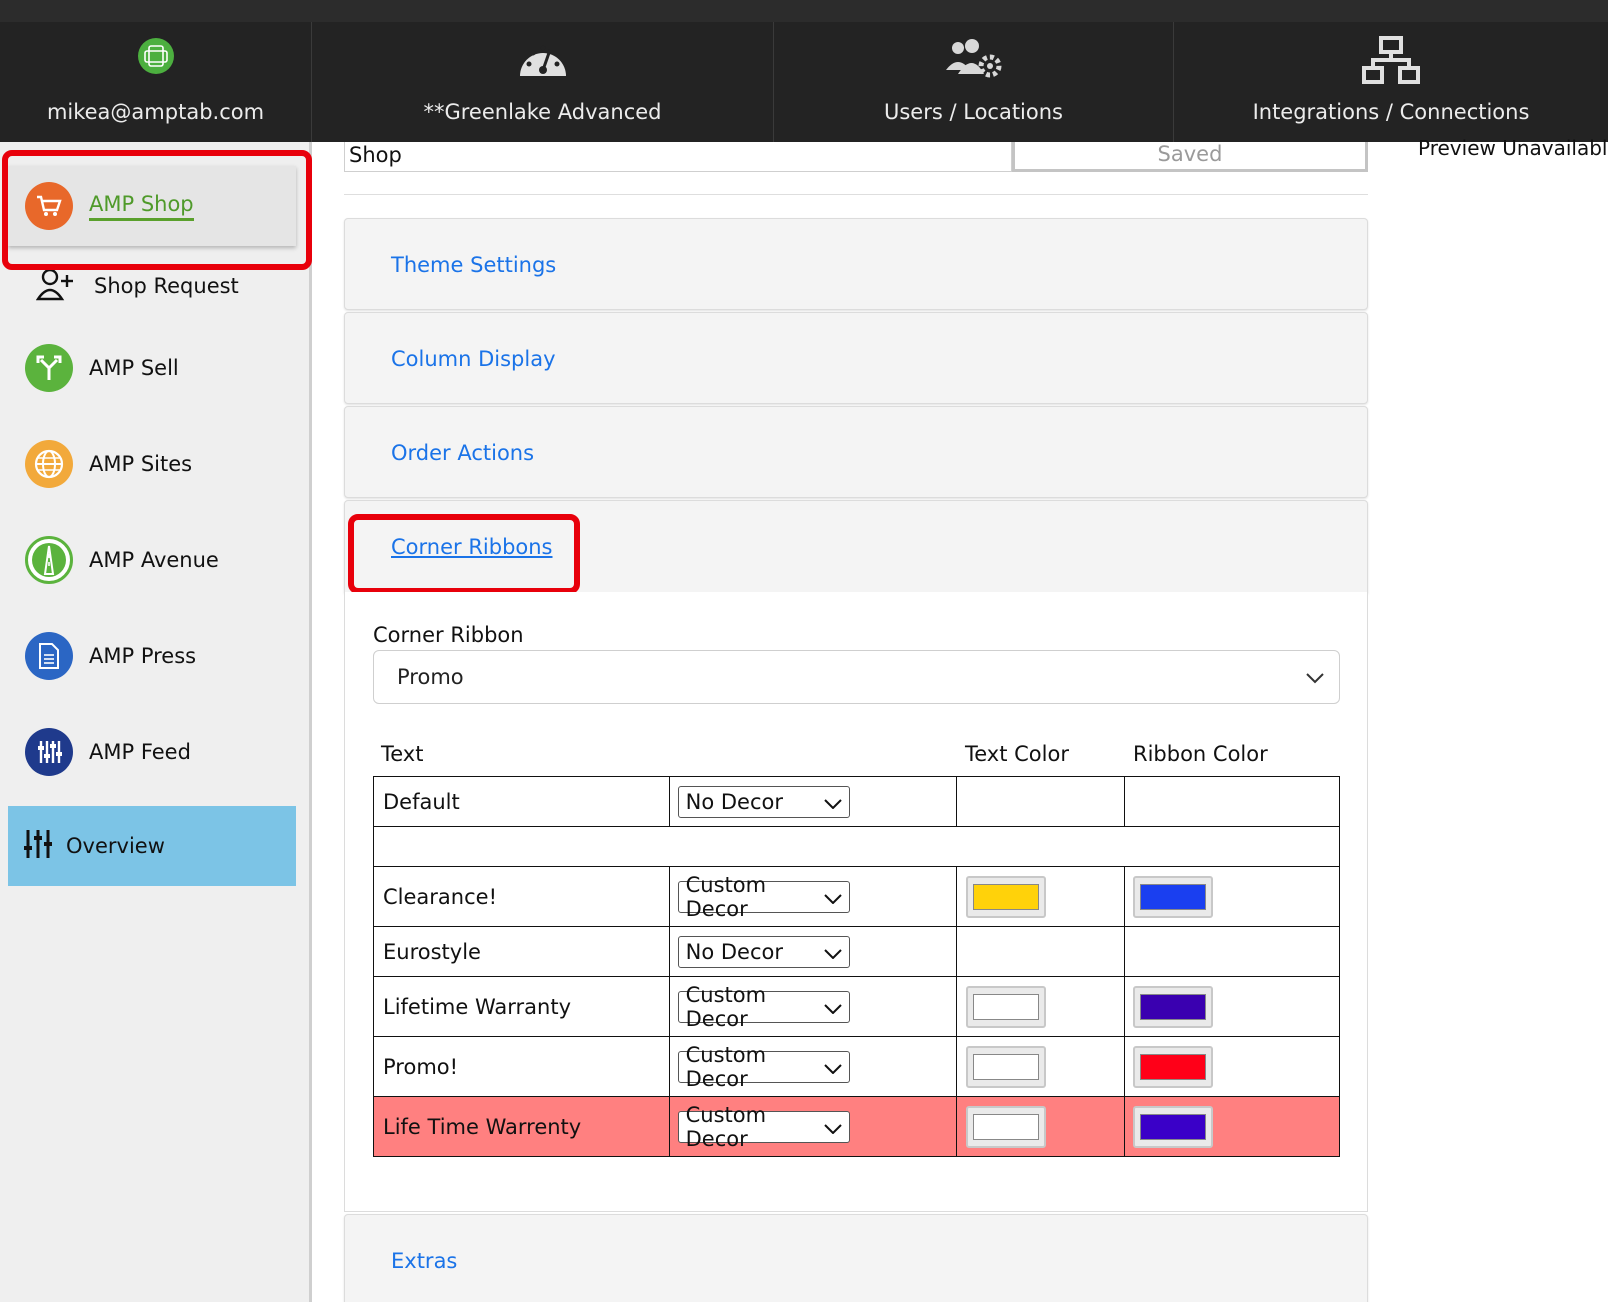 The image size is (1608, 1302). What do you see at coordinates (156, 58) in the screenshot?
I see `amp-logo-icon` at bounding box center [156, 58].